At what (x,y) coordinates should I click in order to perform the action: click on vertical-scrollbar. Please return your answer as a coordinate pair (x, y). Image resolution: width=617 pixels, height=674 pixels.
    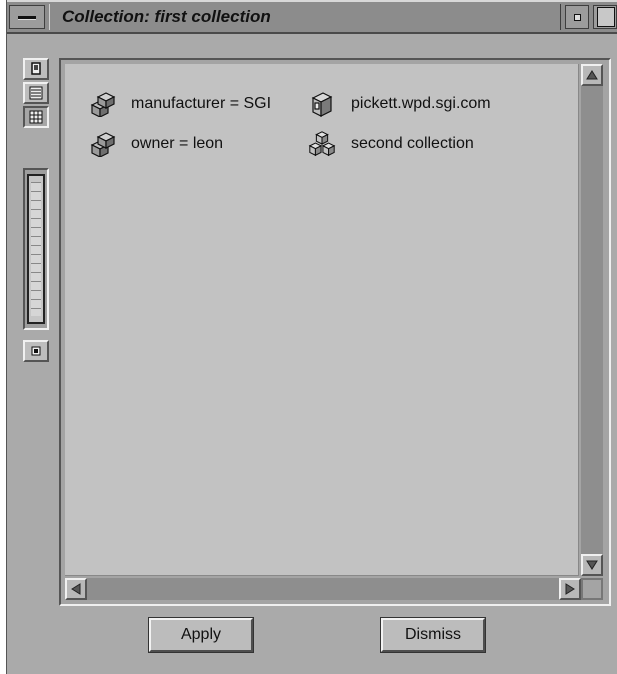
    Looking at the image, I should click on (592, 320).